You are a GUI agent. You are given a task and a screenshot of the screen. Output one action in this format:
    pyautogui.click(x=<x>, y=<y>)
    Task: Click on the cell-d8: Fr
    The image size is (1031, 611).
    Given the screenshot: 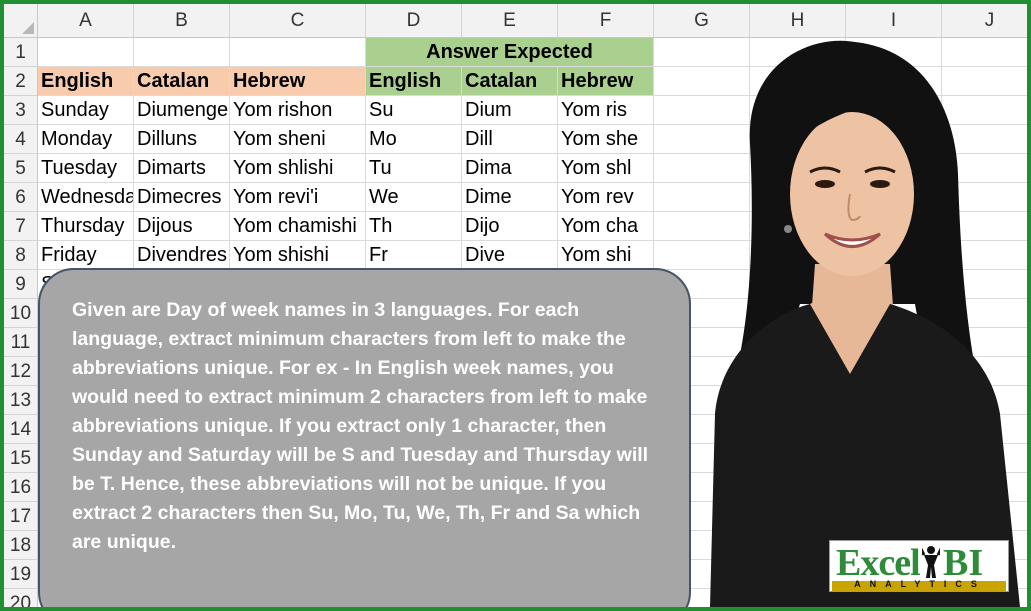 What is the action you would take?
    pyautogui.click(x=414, y=255)
    